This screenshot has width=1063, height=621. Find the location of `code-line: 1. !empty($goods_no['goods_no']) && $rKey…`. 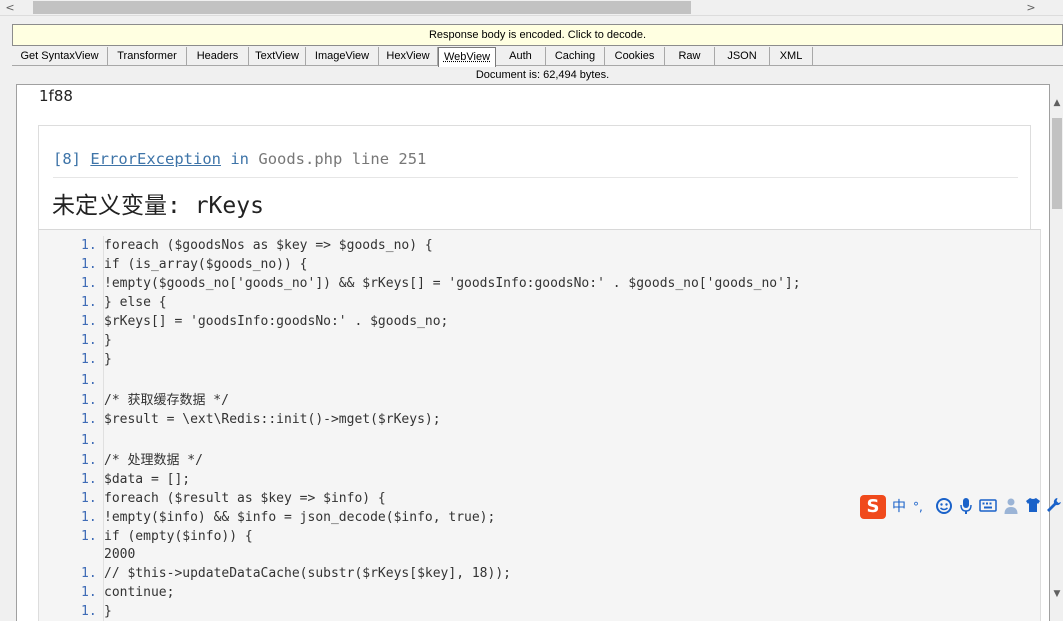

code-line: 1. !empty($goods_no['goods_no']) && $rKey… is located at coordinates (540, 283).